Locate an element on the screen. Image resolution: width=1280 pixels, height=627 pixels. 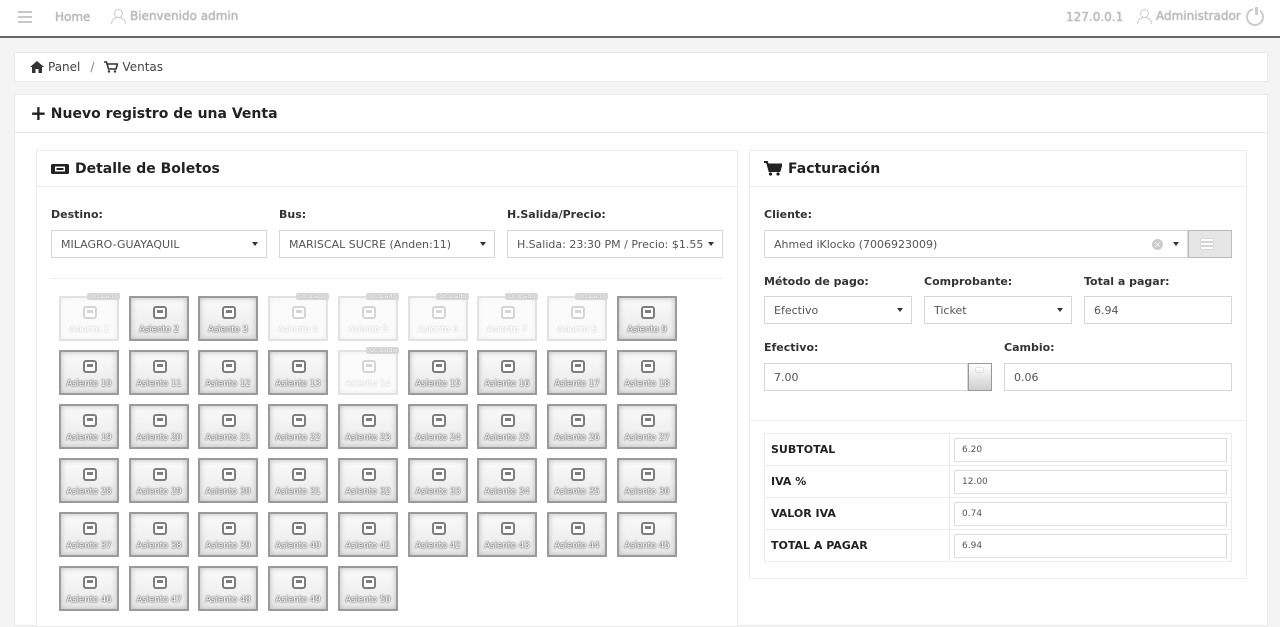
seat-button: Asiento 14 Ocupado is located at coordinates (368, 371).